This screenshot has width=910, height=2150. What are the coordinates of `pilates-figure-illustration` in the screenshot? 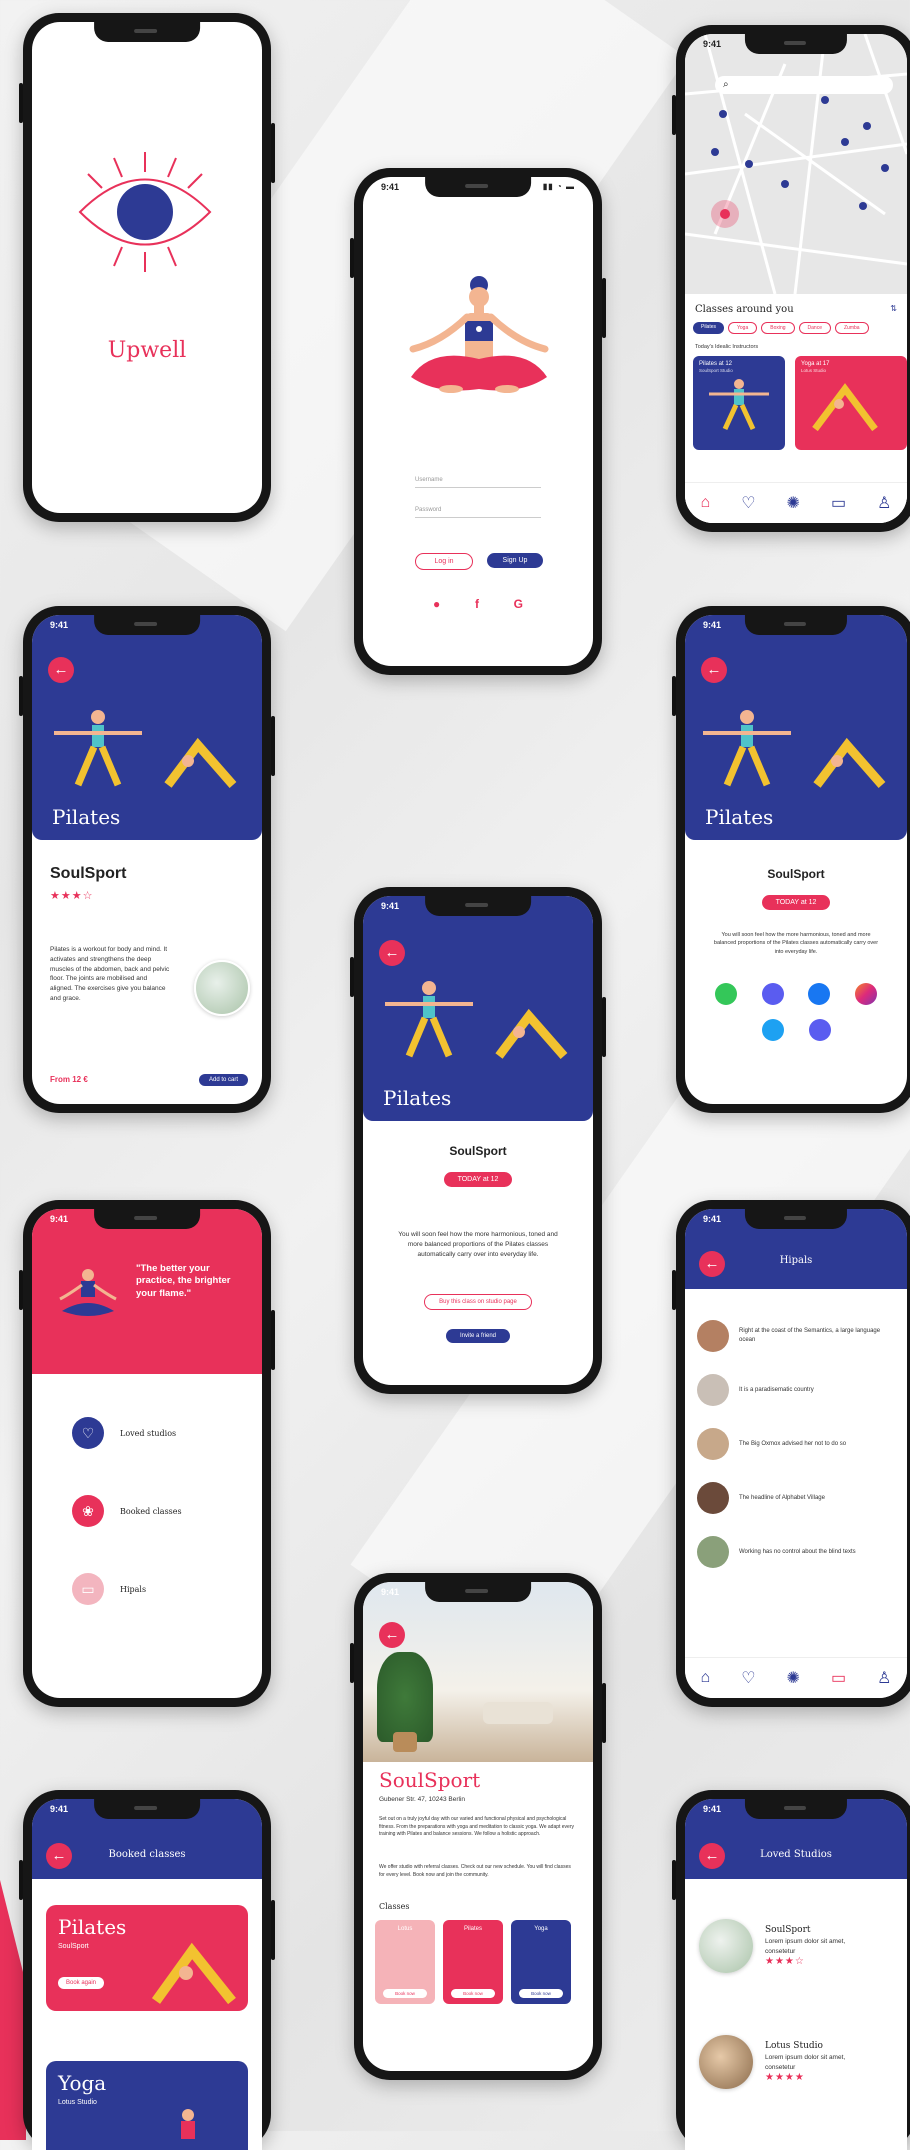 It's located at (739, 405).